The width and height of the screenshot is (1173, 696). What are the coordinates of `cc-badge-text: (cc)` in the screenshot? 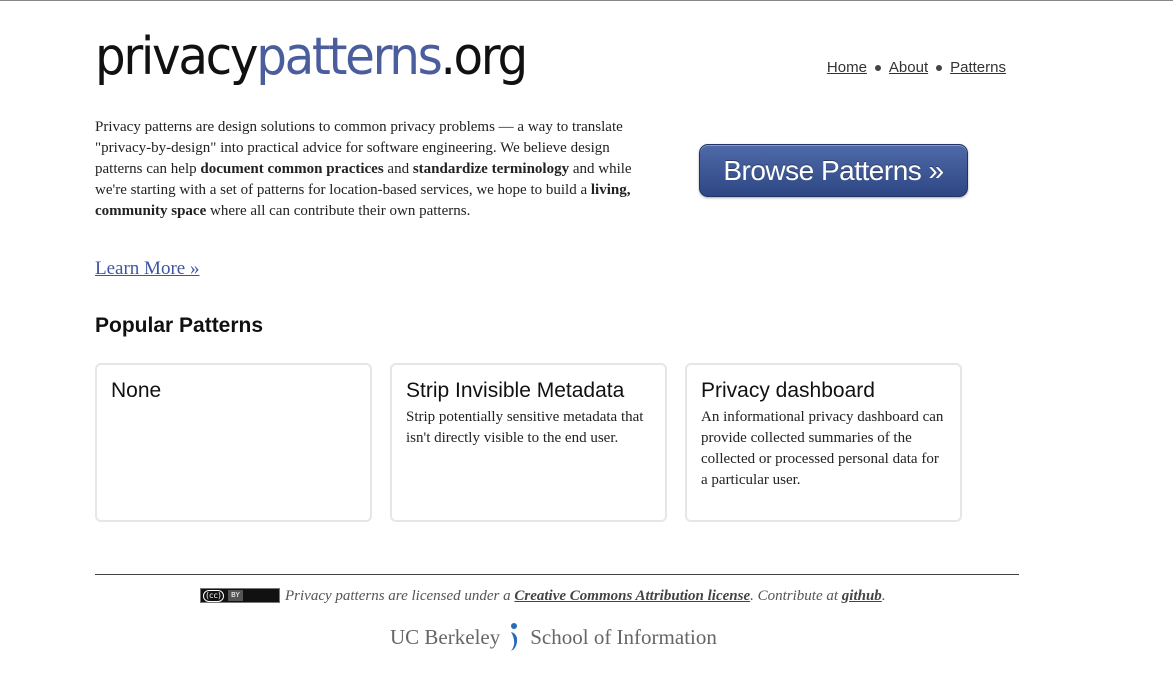 It's located at (214, 595).